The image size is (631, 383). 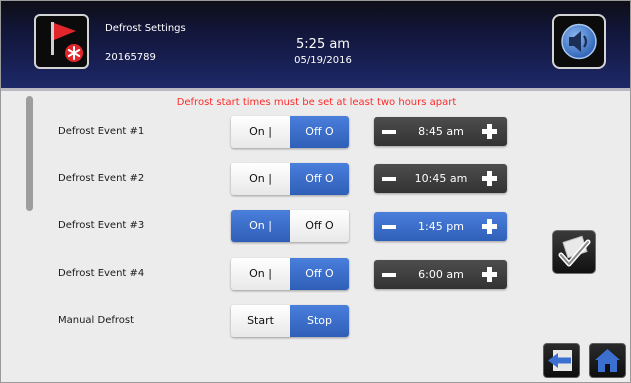 I want to click on manual-start-button: Start, so click(x=260, y=321).